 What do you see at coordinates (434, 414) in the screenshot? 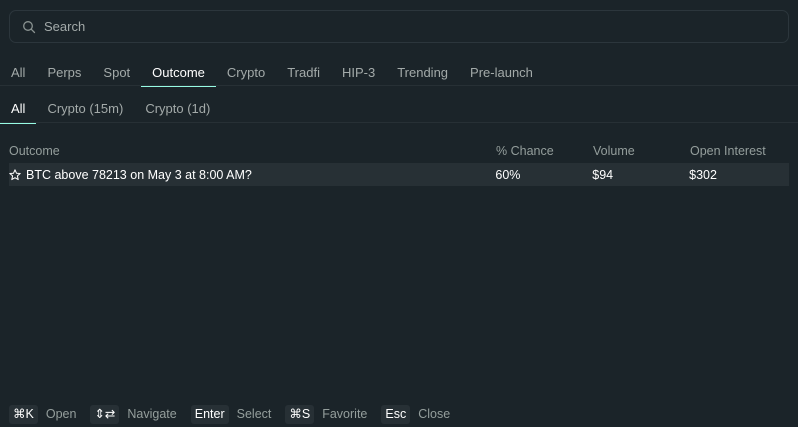
I see `shortcut-label-close: Close` at bounding box center [434, 414].